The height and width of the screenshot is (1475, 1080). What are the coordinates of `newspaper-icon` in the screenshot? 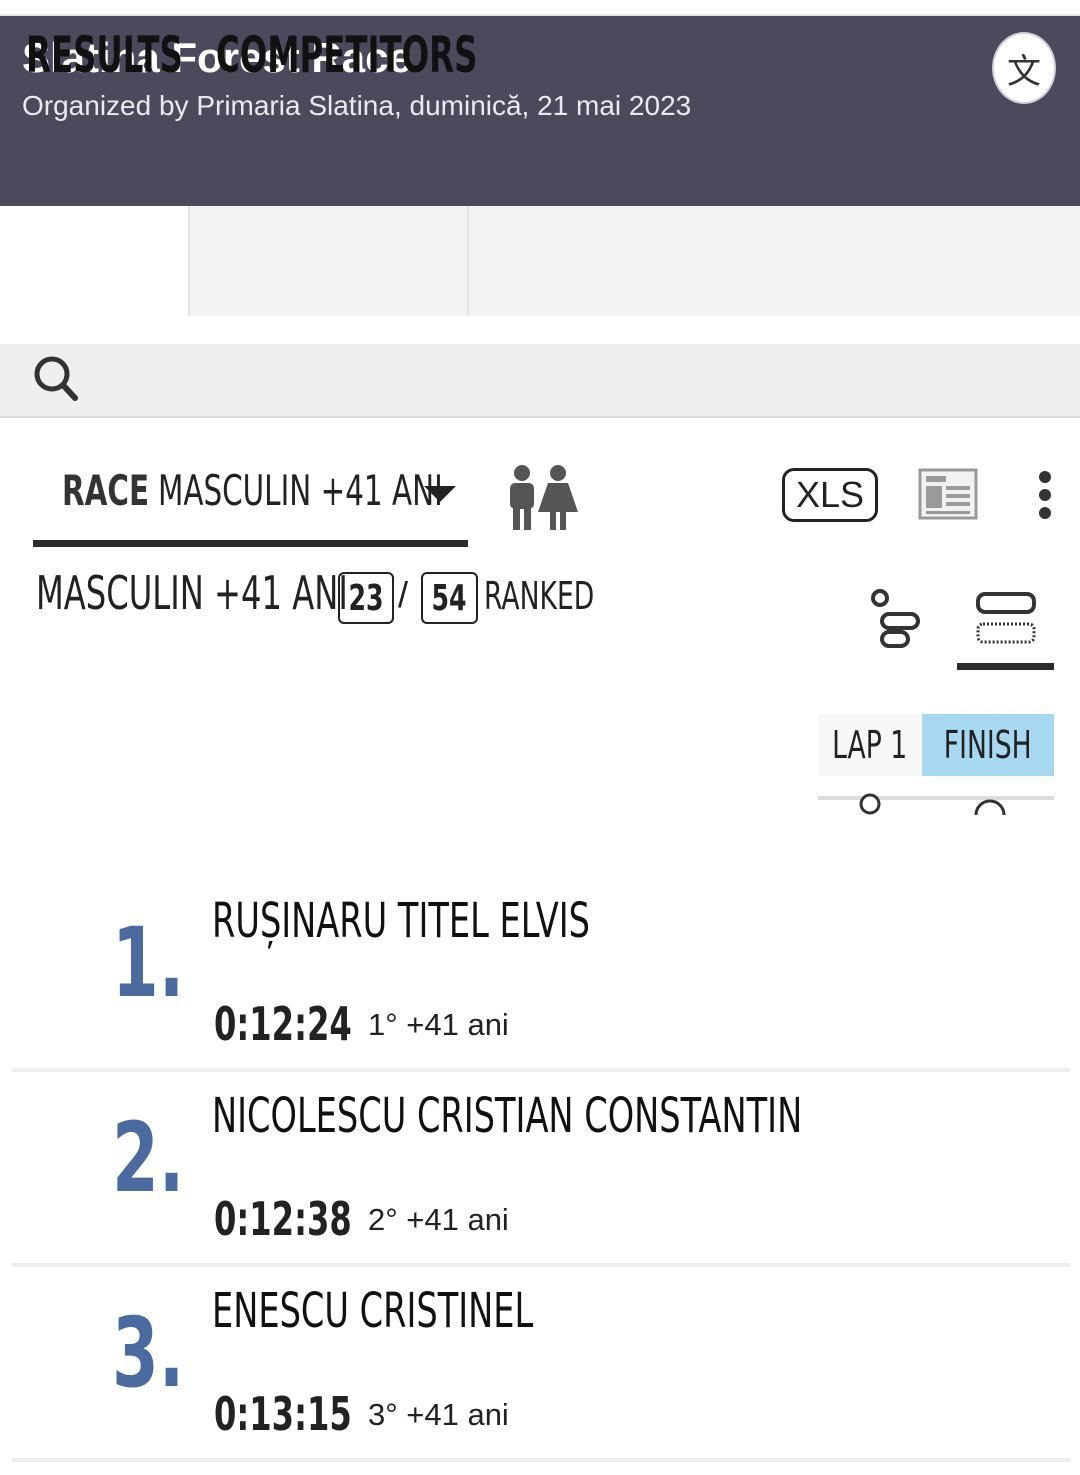 It's located at (948, 494).